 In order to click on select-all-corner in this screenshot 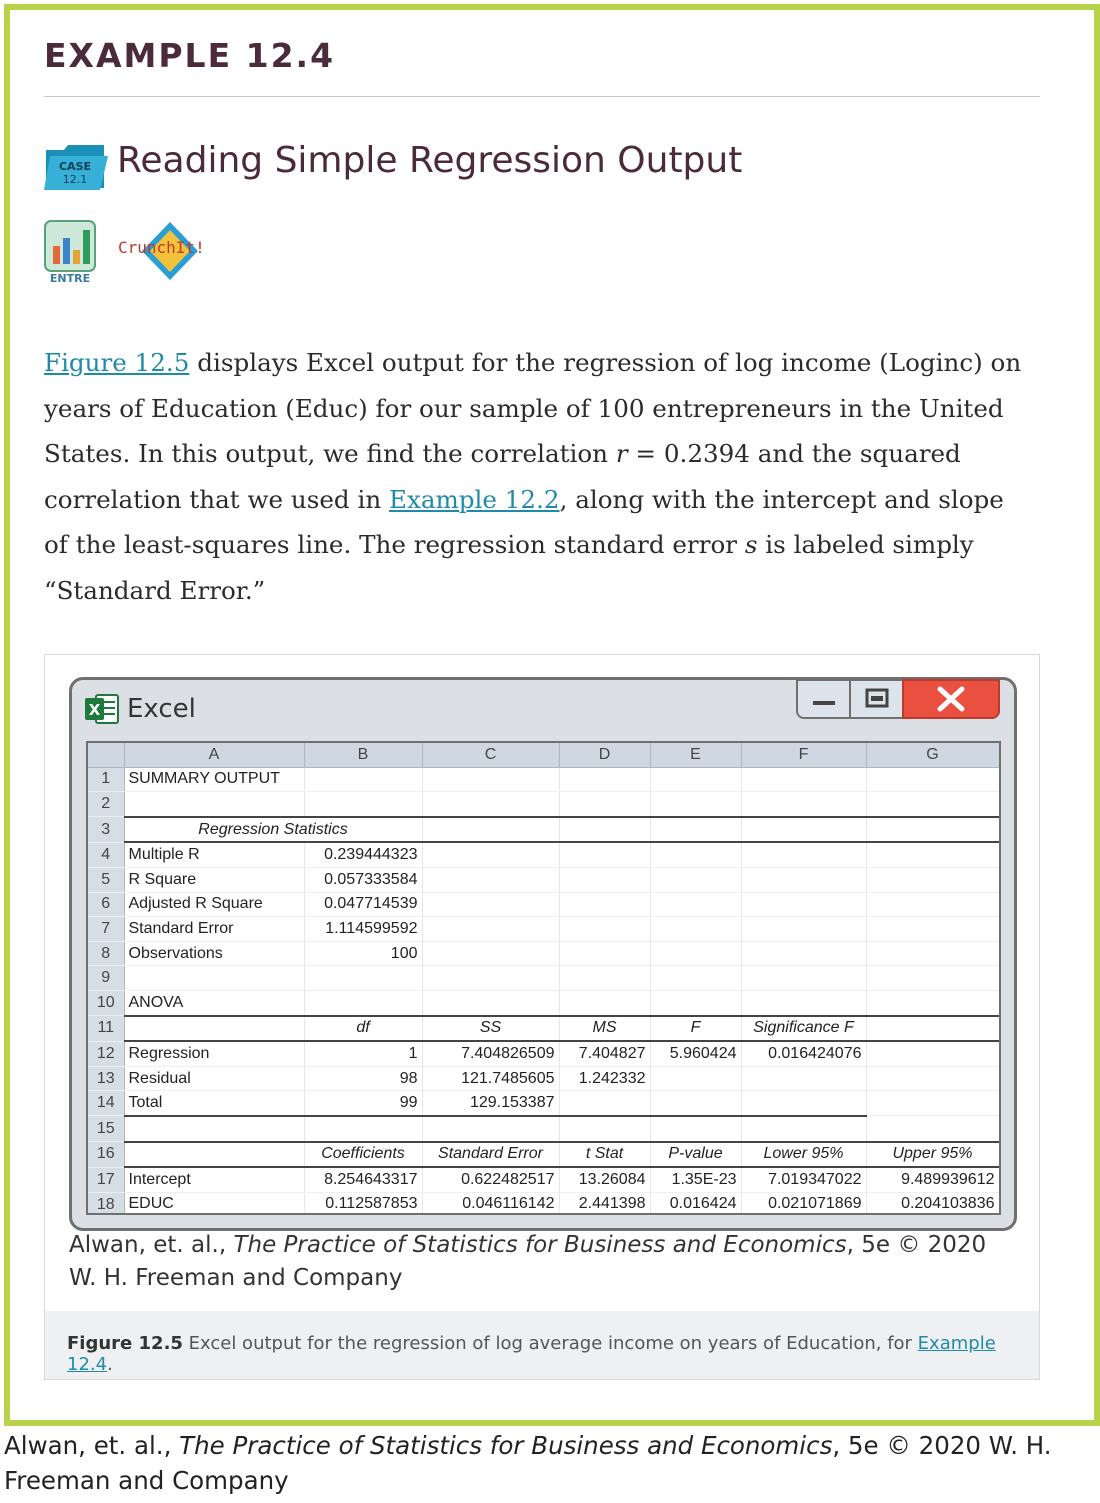, I will do `click(106, 755)`.